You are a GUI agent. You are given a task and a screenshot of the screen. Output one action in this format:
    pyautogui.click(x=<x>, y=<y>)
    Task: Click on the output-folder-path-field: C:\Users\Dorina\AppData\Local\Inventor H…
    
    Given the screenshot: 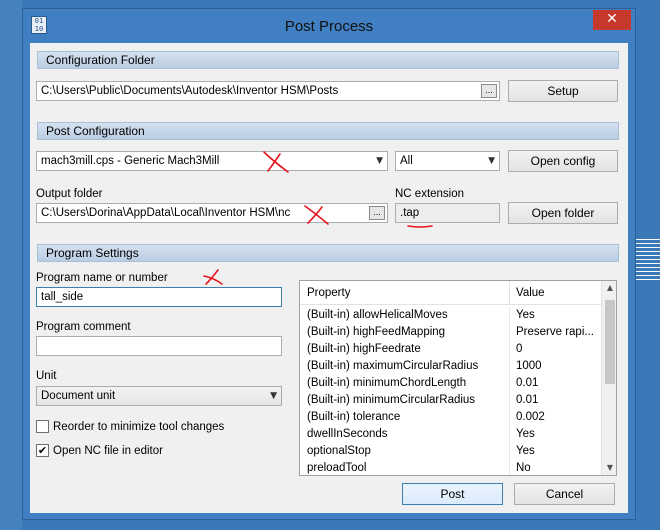 What is the action you would take?
    pyautogui.click(x=212, y=213)
    